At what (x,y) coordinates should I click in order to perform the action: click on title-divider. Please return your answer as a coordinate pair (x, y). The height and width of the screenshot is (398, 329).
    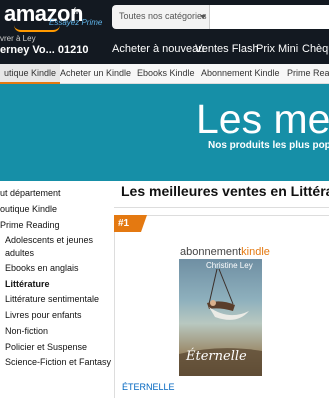
    Looking at the image, I should click on (221, 207).